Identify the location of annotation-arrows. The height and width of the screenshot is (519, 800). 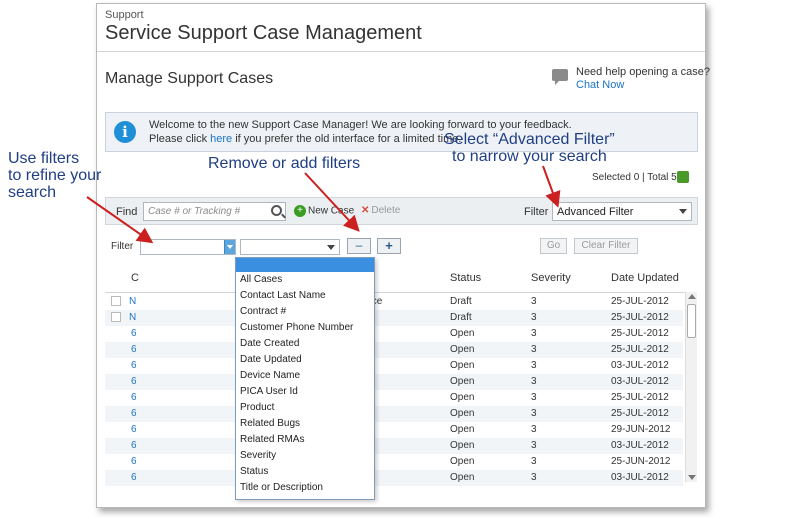
(323, 204).